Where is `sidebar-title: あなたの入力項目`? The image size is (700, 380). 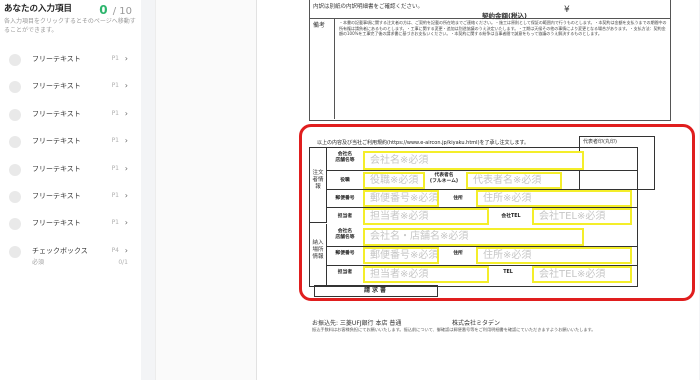
sidebar-title: あなたの入力項目 is located at coordinates (38, 9).